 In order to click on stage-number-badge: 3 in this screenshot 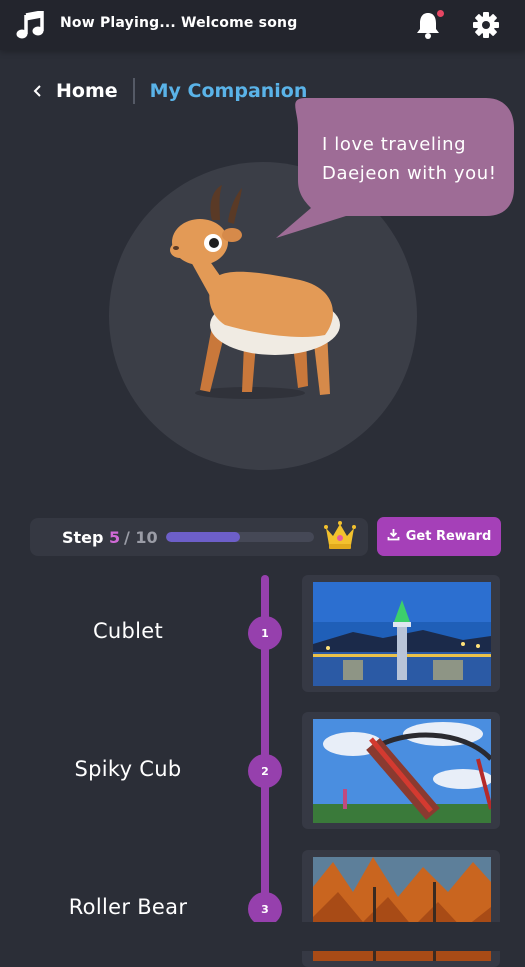, I will do `click(265, 909)`.